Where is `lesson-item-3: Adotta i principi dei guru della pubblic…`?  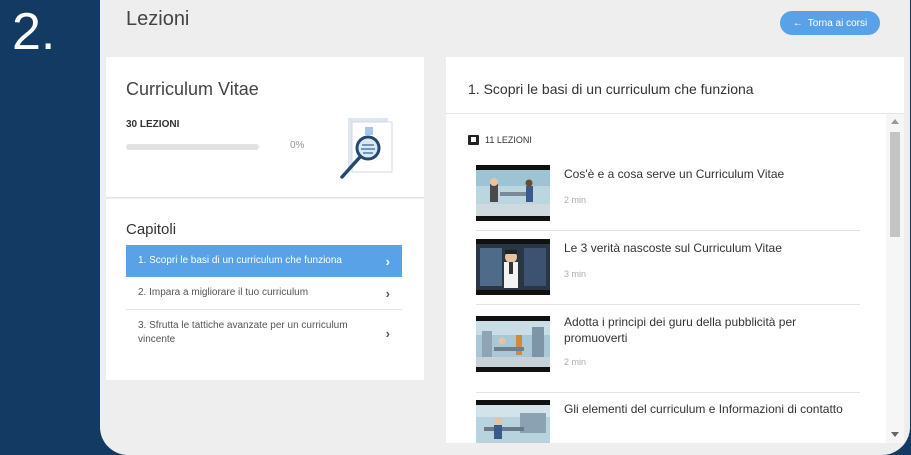
lesson-item-3: Adotta i principi dei guru della pubblic… is located at coordinates (668, 353).